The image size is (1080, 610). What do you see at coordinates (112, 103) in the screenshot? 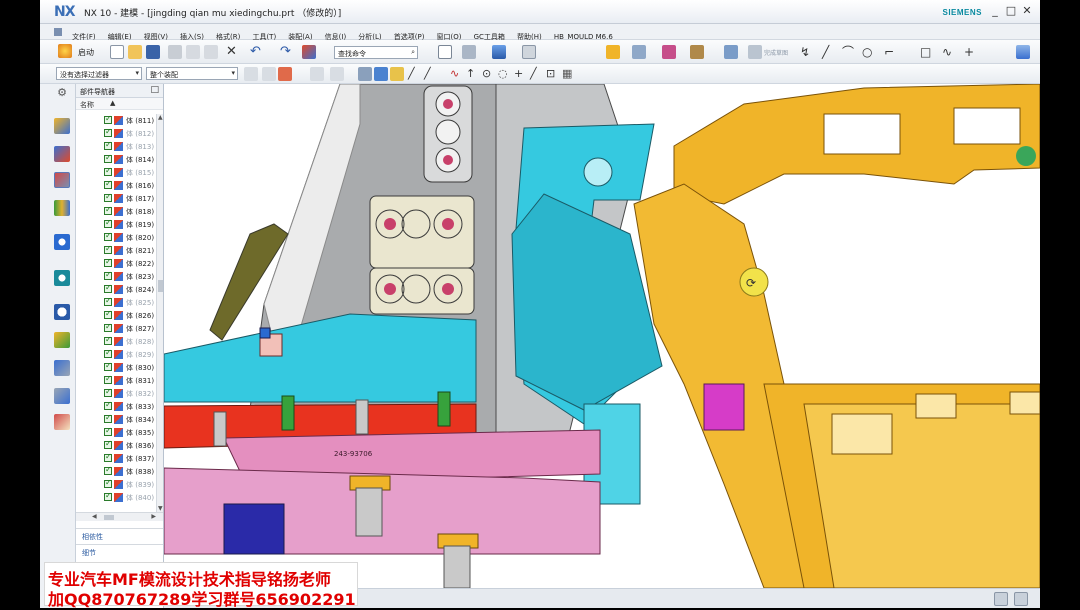
I see `sort-ascending-icon: ▲` at bounding box center [112, 103].